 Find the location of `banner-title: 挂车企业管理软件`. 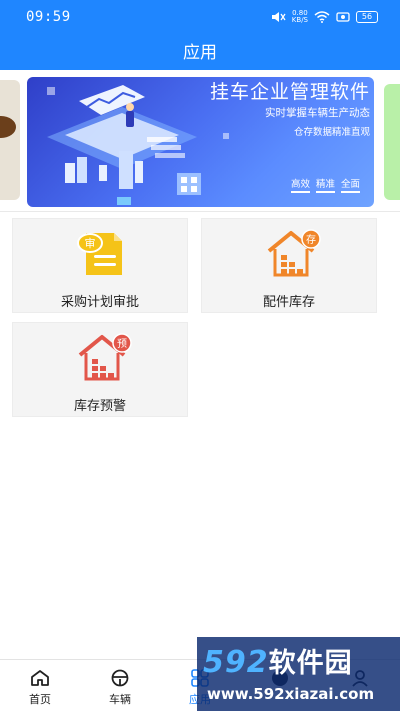

banner-title: 挂车企业管理软件 is located at coordinates (289, 92).